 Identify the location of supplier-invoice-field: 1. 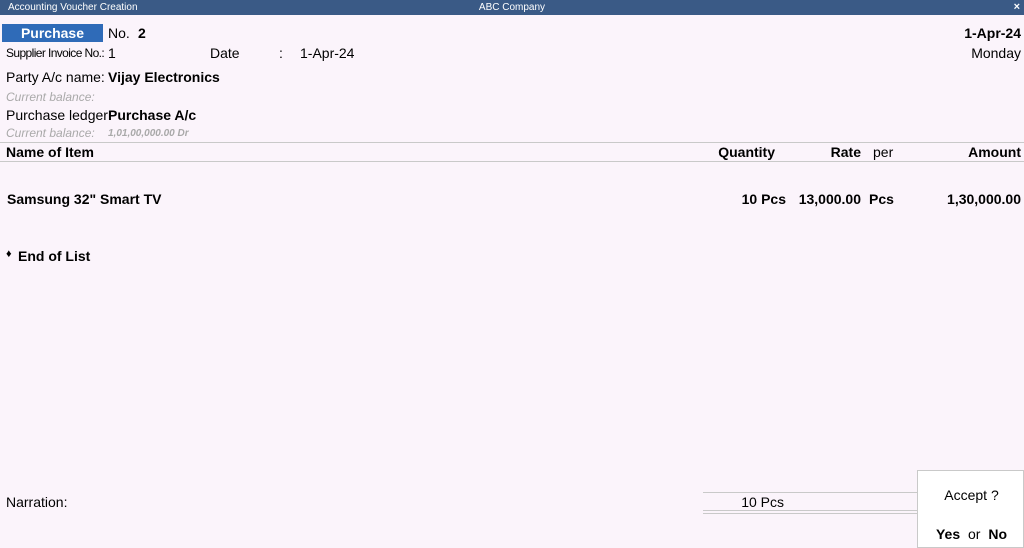
(112, 53).